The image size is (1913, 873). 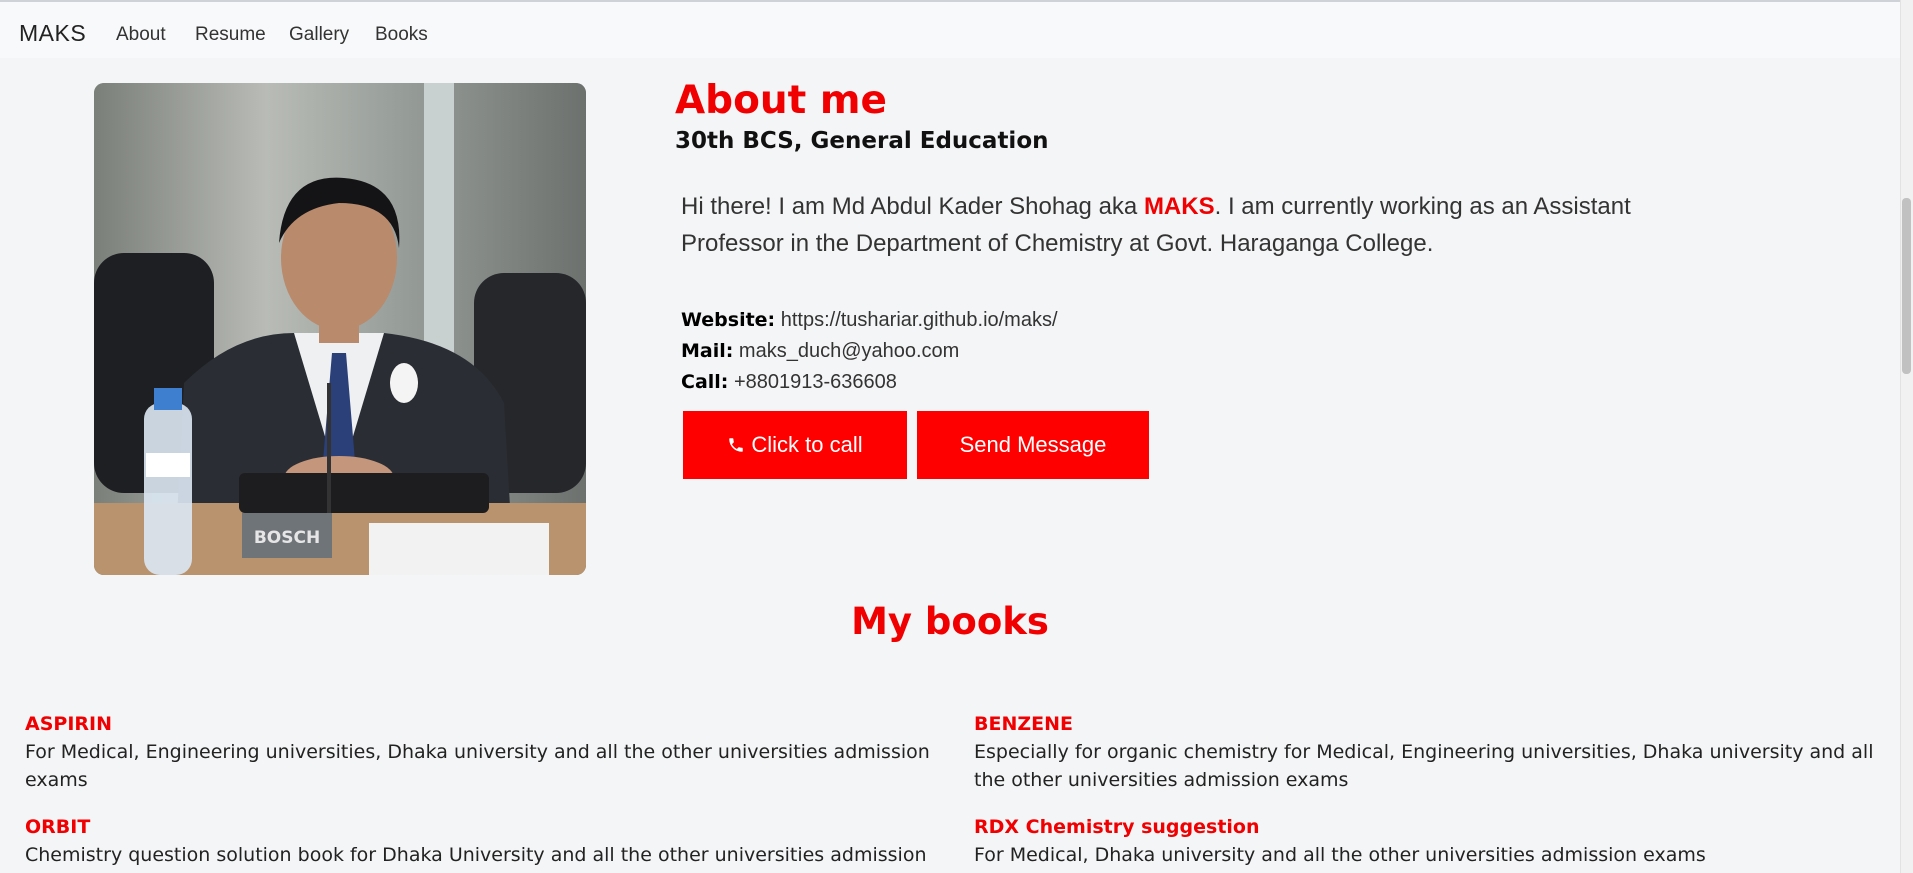 I want to click on about-subtitle: 30th BCS, General Education, so click(x=862, y=141).